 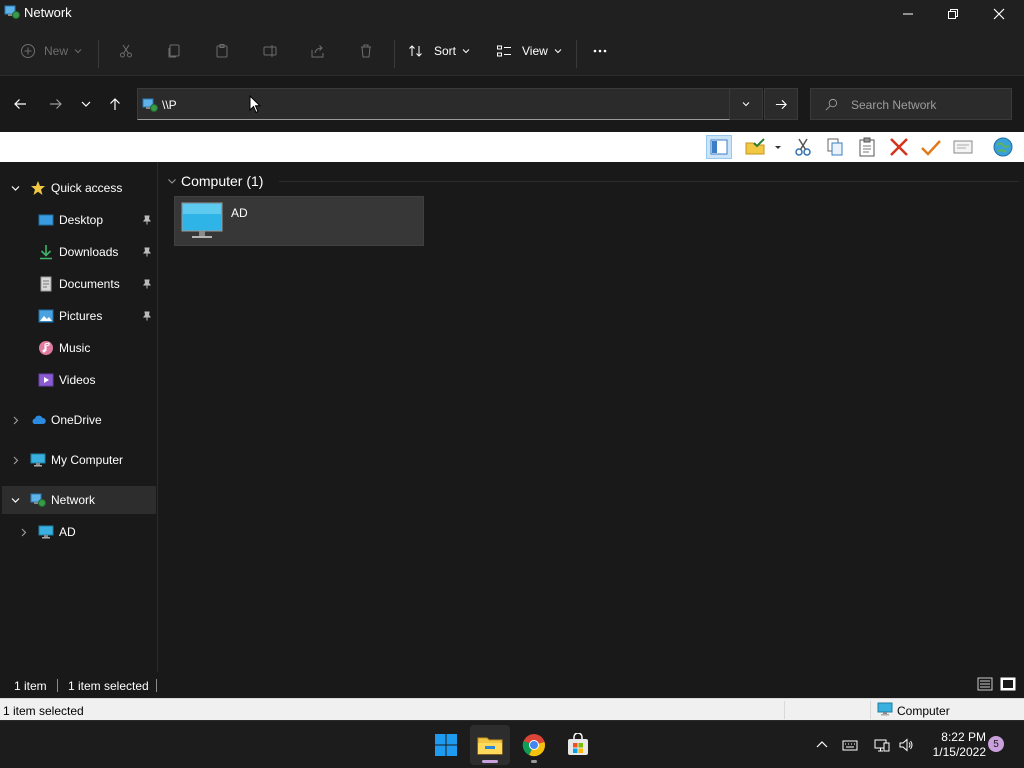 What do you see at coordinates (490, 761) in the screenshot?
I see `active-indicator` at bounding box center [490, 761].